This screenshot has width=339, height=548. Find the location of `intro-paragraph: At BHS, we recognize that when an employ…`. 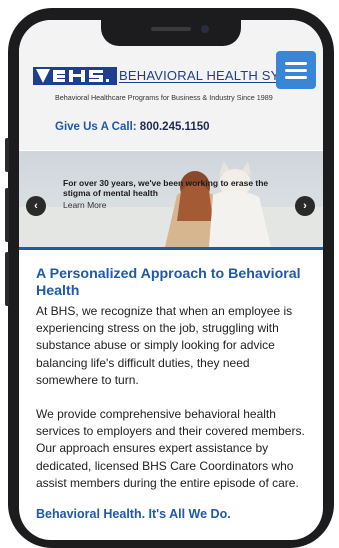

intro-paragraph: At BHS, we recognize that when an employ… is located at coordinates (164, 345).